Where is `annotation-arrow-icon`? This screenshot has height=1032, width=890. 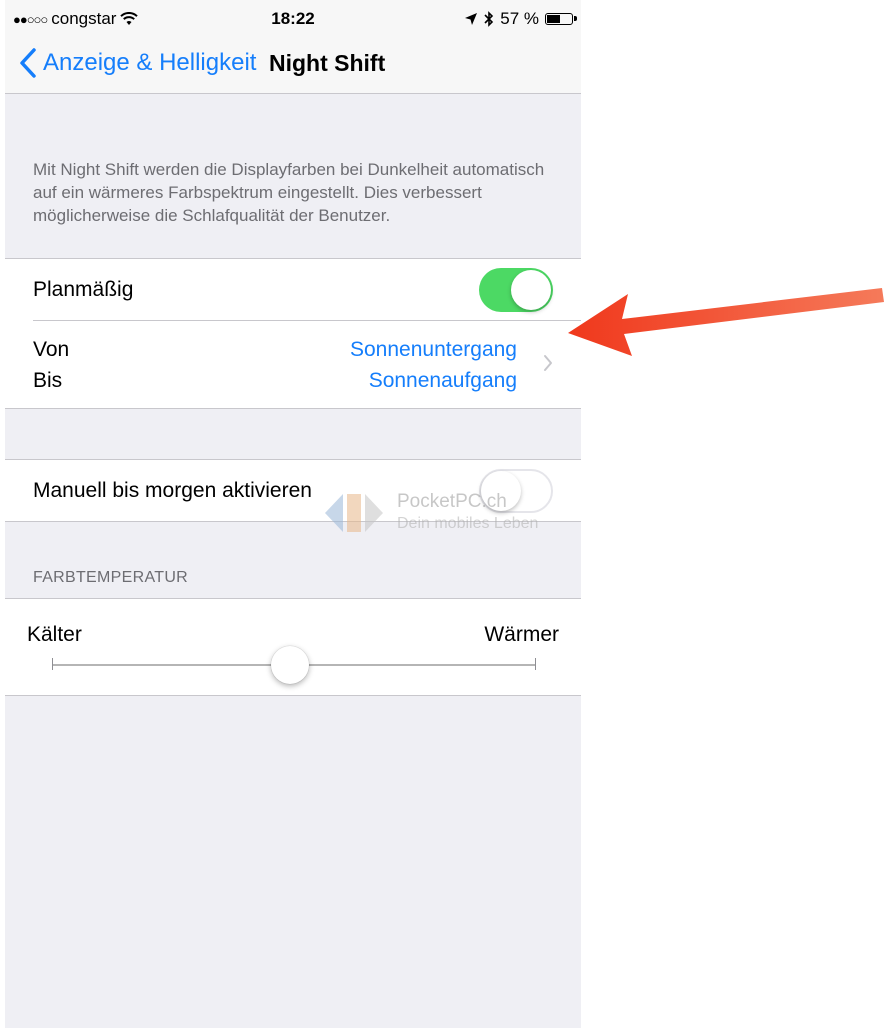 annotation-arrow-icon is located at coordinates (726, 322).